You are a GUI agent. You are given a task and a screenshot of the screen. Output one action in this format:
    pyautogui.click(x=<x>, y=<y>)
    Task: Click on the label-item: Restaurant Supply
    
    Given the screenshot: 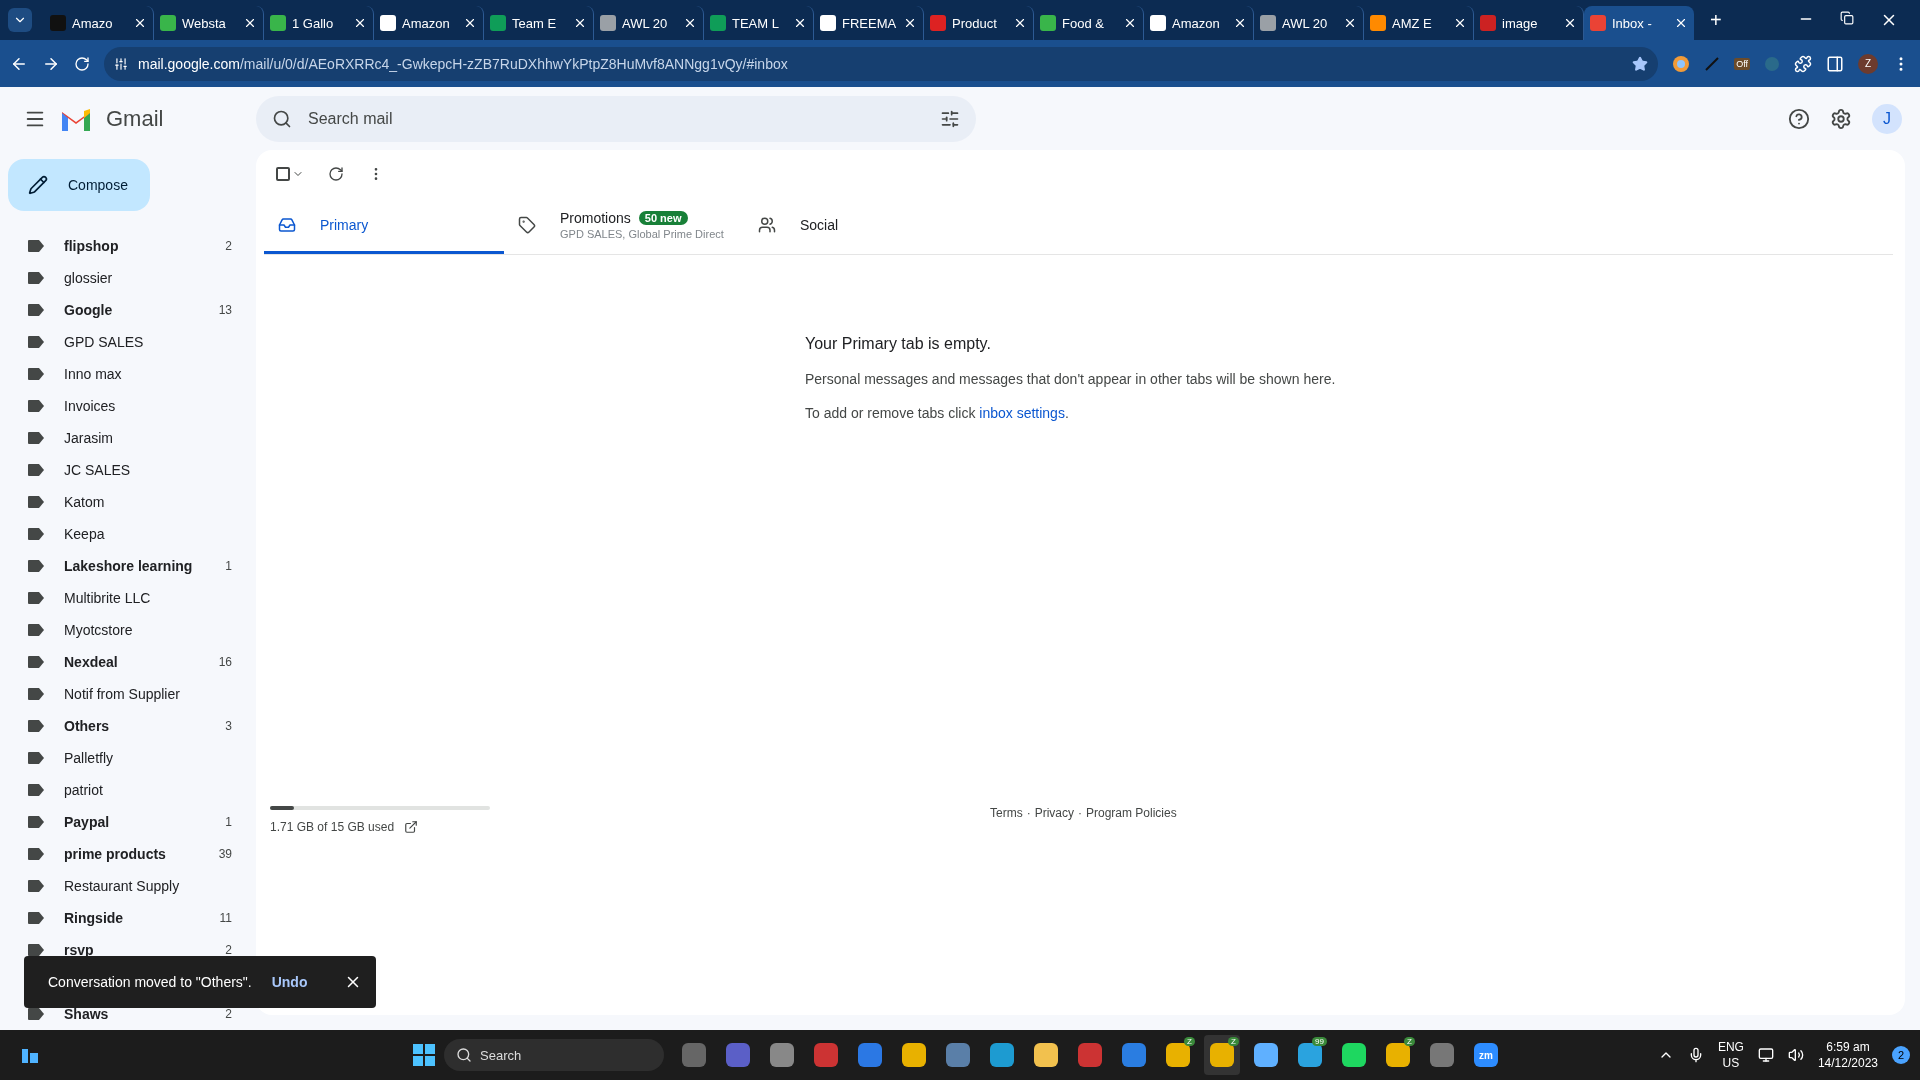 What is the action you would take?
    pyautogui.click(x=128, y=886)
    